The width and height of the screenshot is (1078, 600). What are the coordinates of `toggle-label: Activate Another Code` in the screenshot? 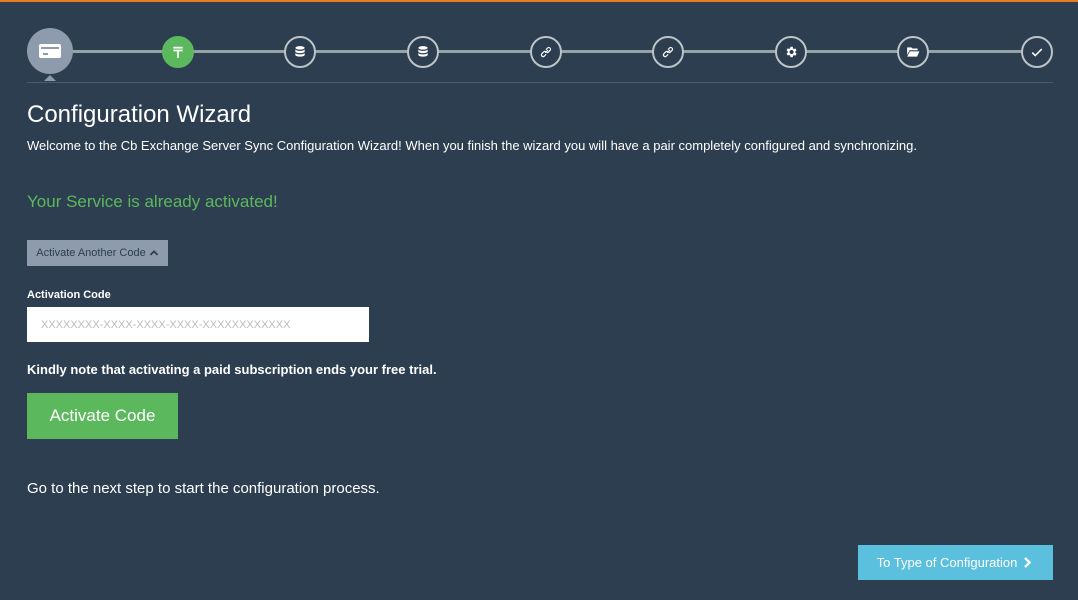 It's located at (91, 253).